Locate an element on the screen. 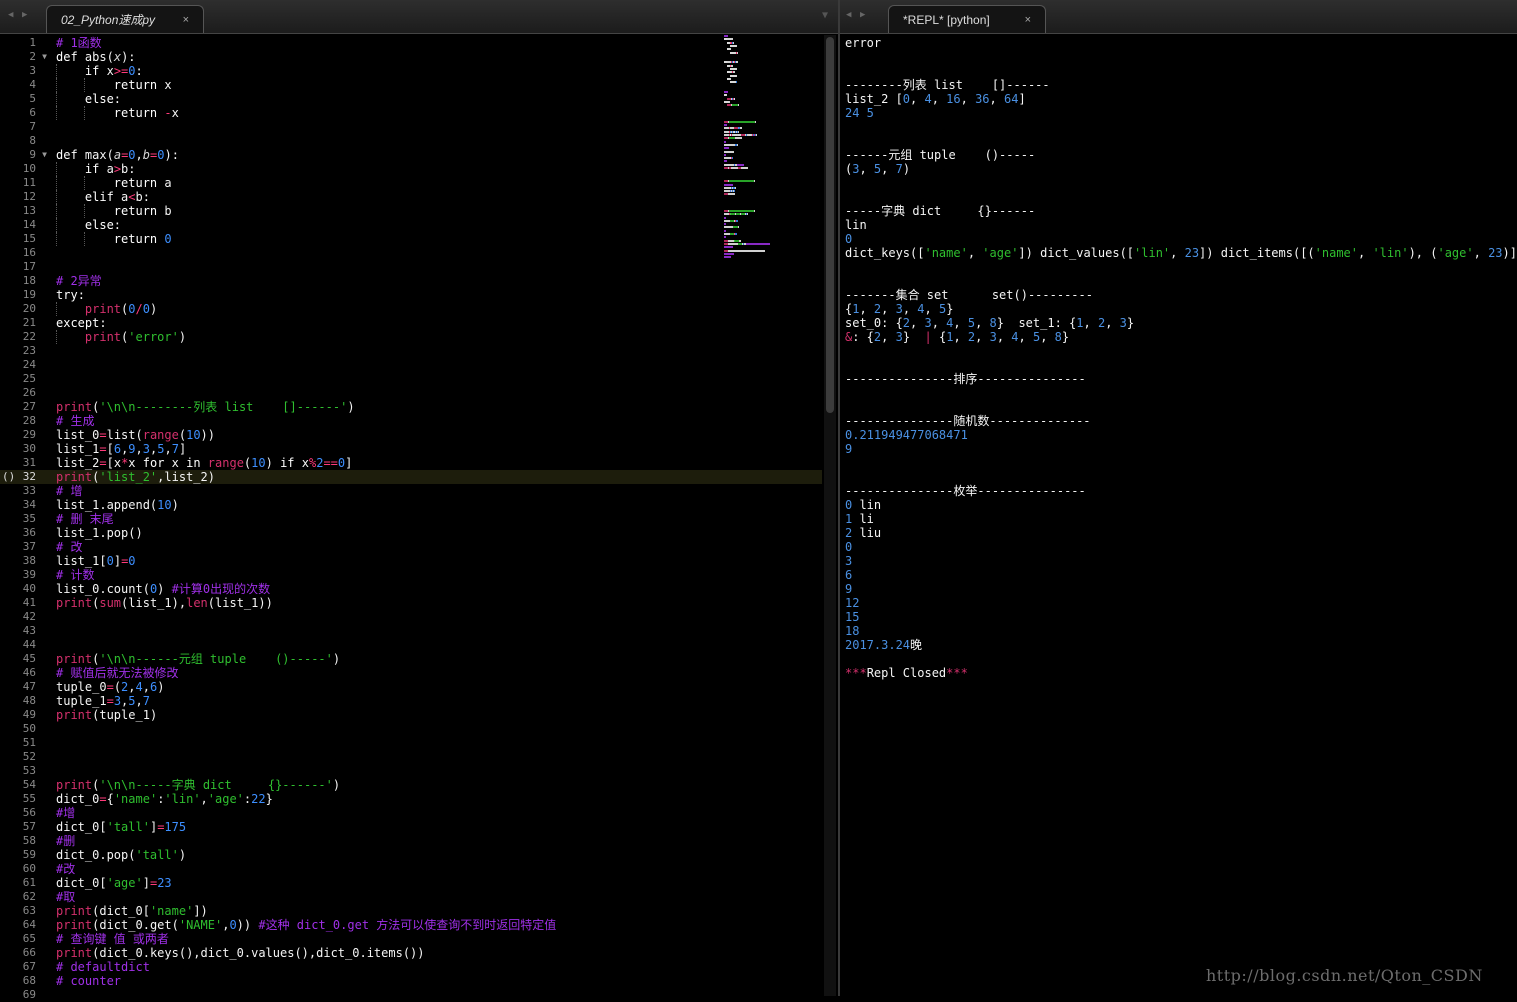 This screenshot has height=1002, width=1517. tab-repl: *REPL* [python] × is located at coordinates (967, 19).